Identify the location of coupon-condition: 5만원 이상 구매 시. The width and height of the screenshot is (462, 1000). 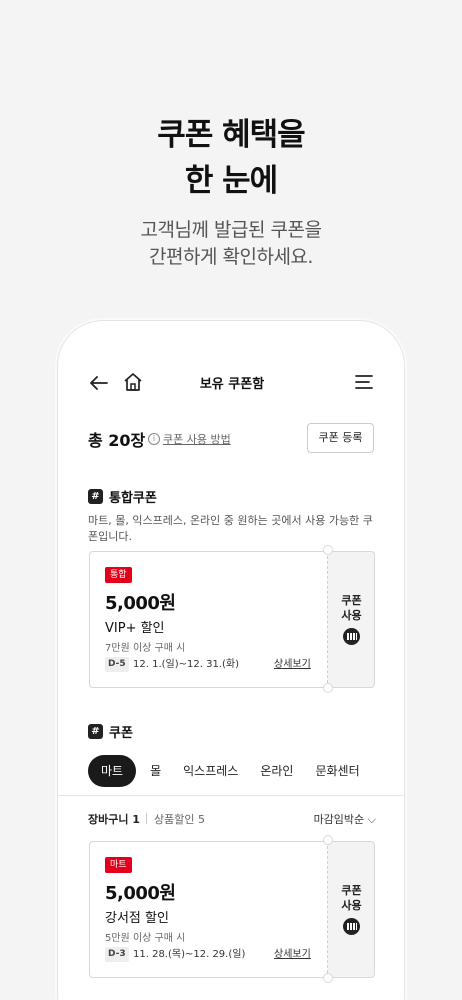
(145, 938).